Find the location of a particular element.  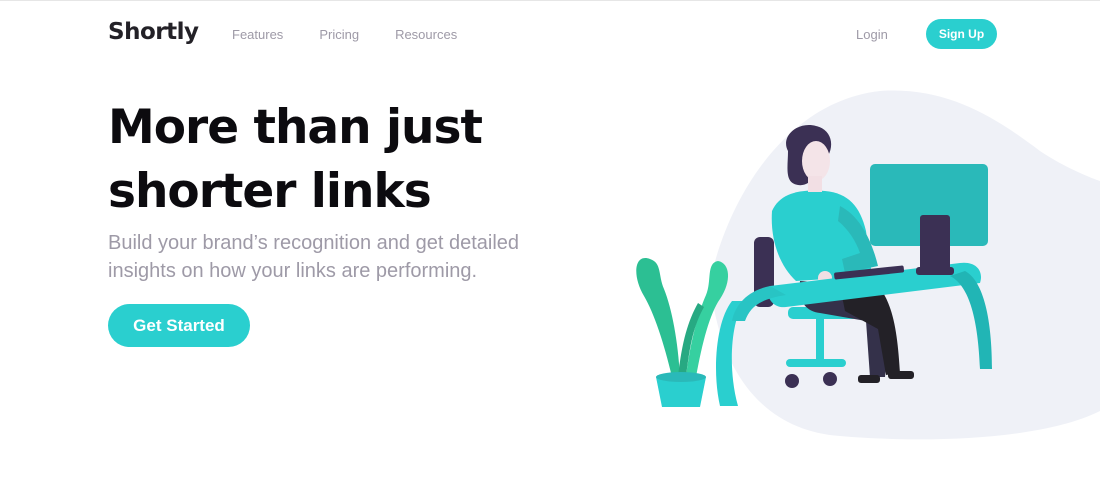

monitor-base is located at coordinates (935, 271).